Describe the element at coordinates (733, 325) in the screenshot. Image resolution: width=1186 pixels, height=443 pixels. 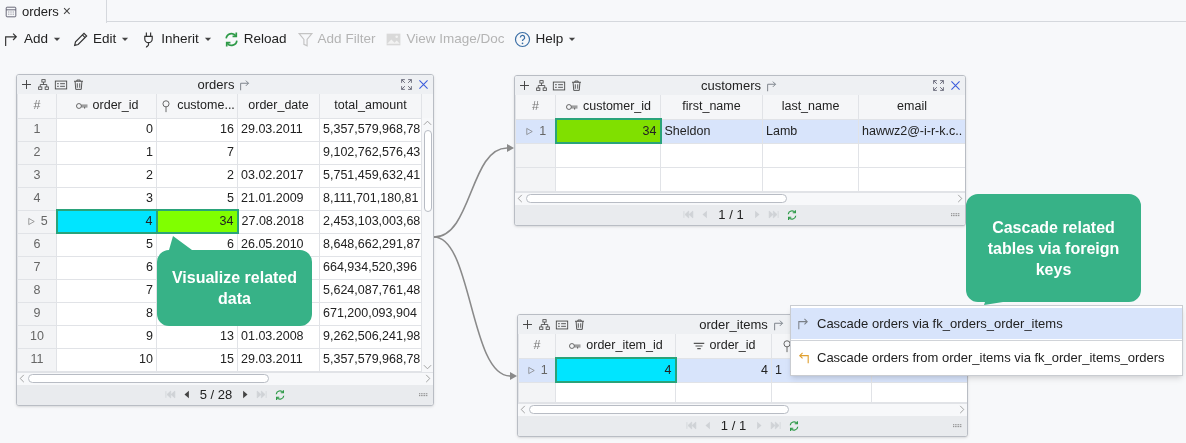
I see `window-title: order_items` at that location.